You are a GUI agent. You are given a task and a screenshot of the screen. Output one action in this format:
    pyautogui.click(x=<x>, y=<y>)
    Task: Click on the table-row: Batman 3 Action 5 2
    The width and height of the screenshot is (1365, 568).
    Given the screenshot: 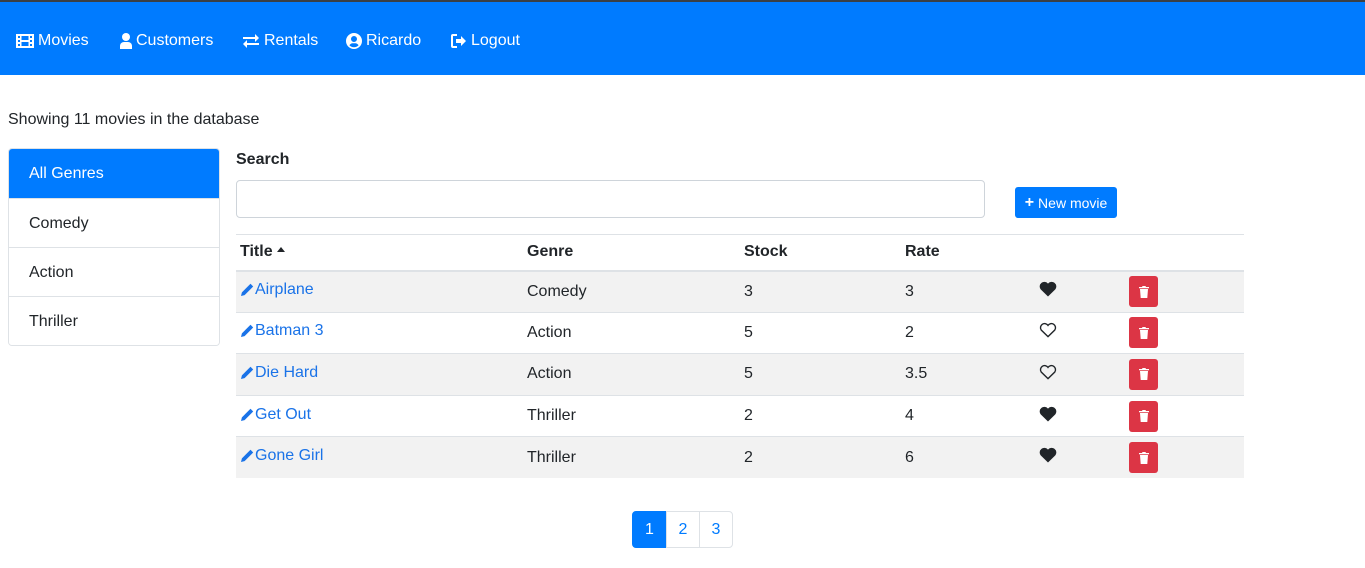 What is the action you would take?
    pyautogui.click(x=740, y=332)
    